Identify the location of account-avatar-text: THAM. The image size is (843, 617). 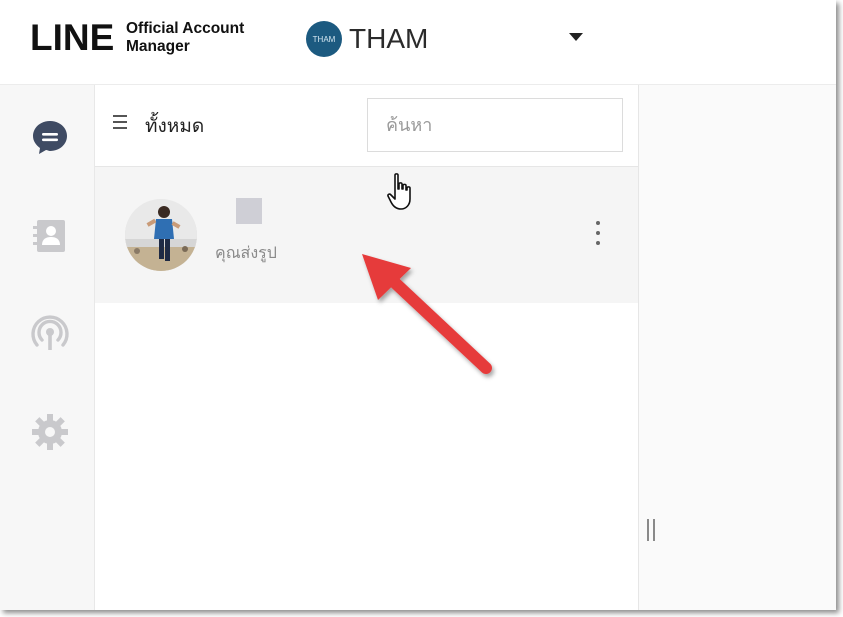
(324, 39).